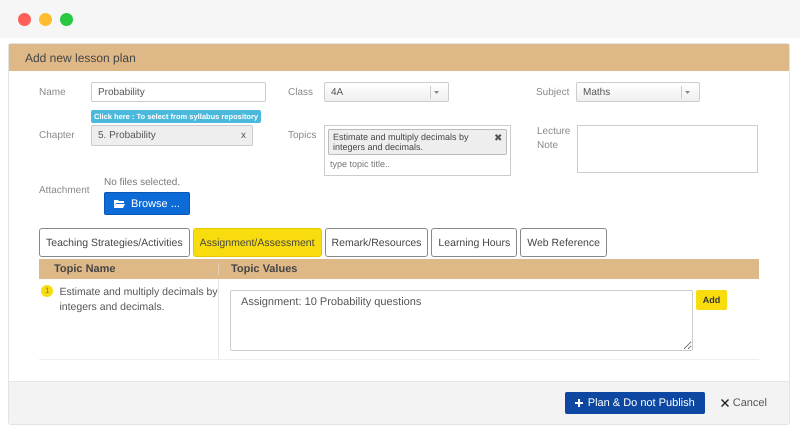  Describe the element at coordinates (45, 19) in the screenshot. I see `minimize-window-button` at that location.